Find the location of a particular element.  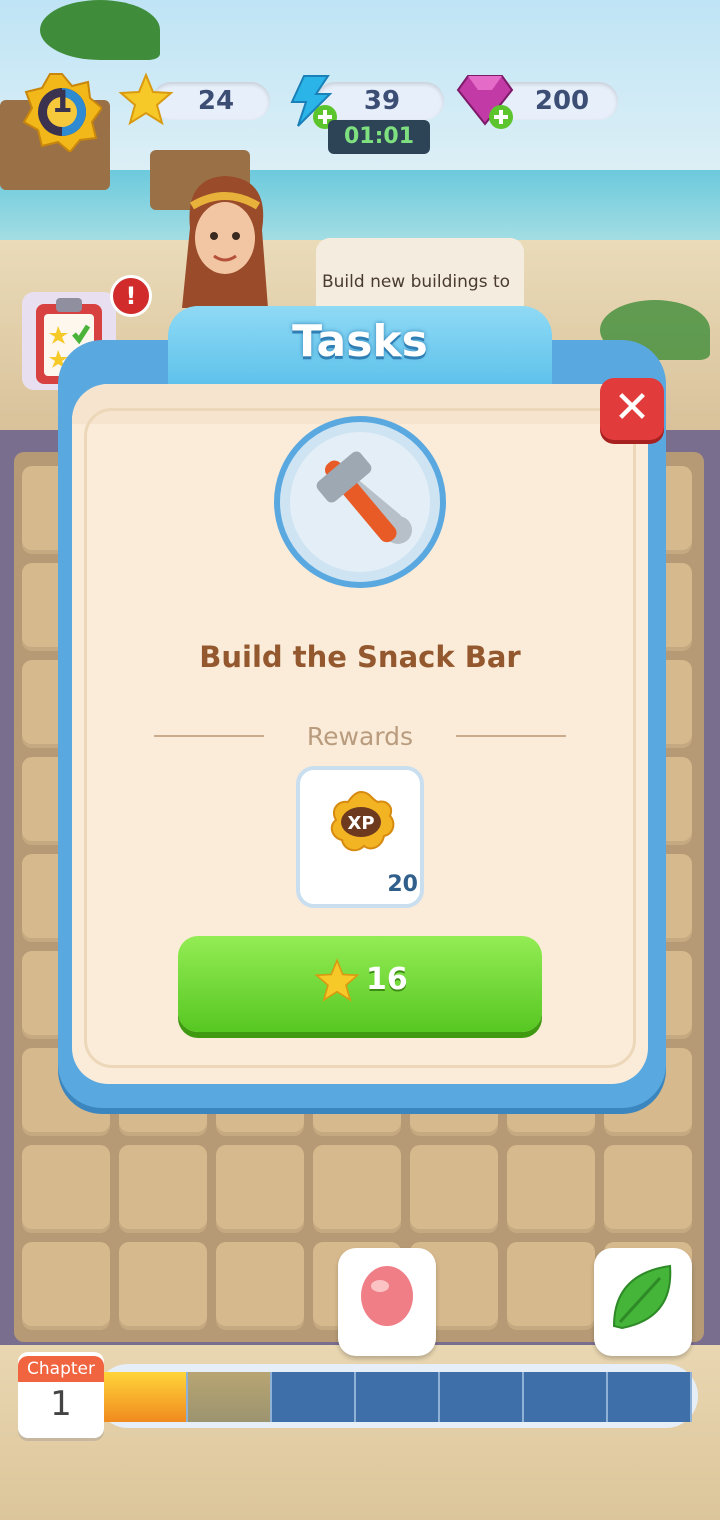

close-icon: ✕ is located at coordinates (632, 407).